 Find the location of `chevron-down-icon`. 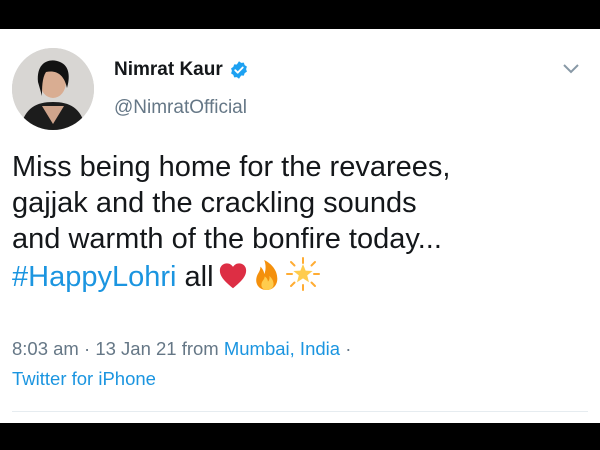

chevron-down-icon is located at coordinates (571, 69).